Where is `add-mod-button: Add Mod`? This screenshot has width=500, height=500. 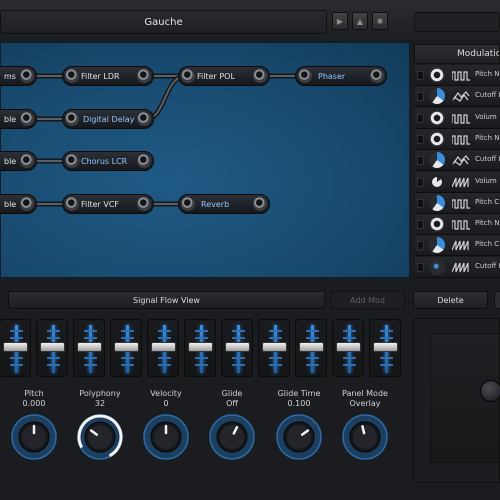 add-mod-button: Add Mod is located at coordinates (367, 300).